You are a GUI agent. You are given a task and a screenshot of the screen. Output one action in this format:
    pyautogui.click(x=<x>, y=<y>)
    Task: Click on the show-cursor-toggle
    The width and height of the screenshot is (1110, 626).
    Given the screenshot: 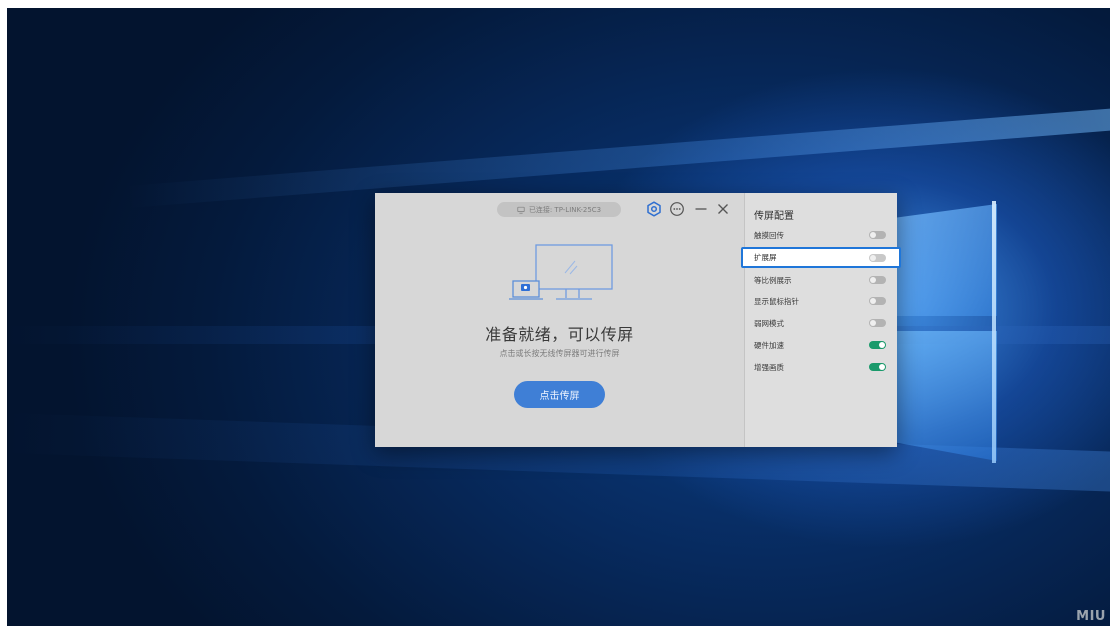 What is the action you would take?
    pyautogui.click(x=877, y=301)
    